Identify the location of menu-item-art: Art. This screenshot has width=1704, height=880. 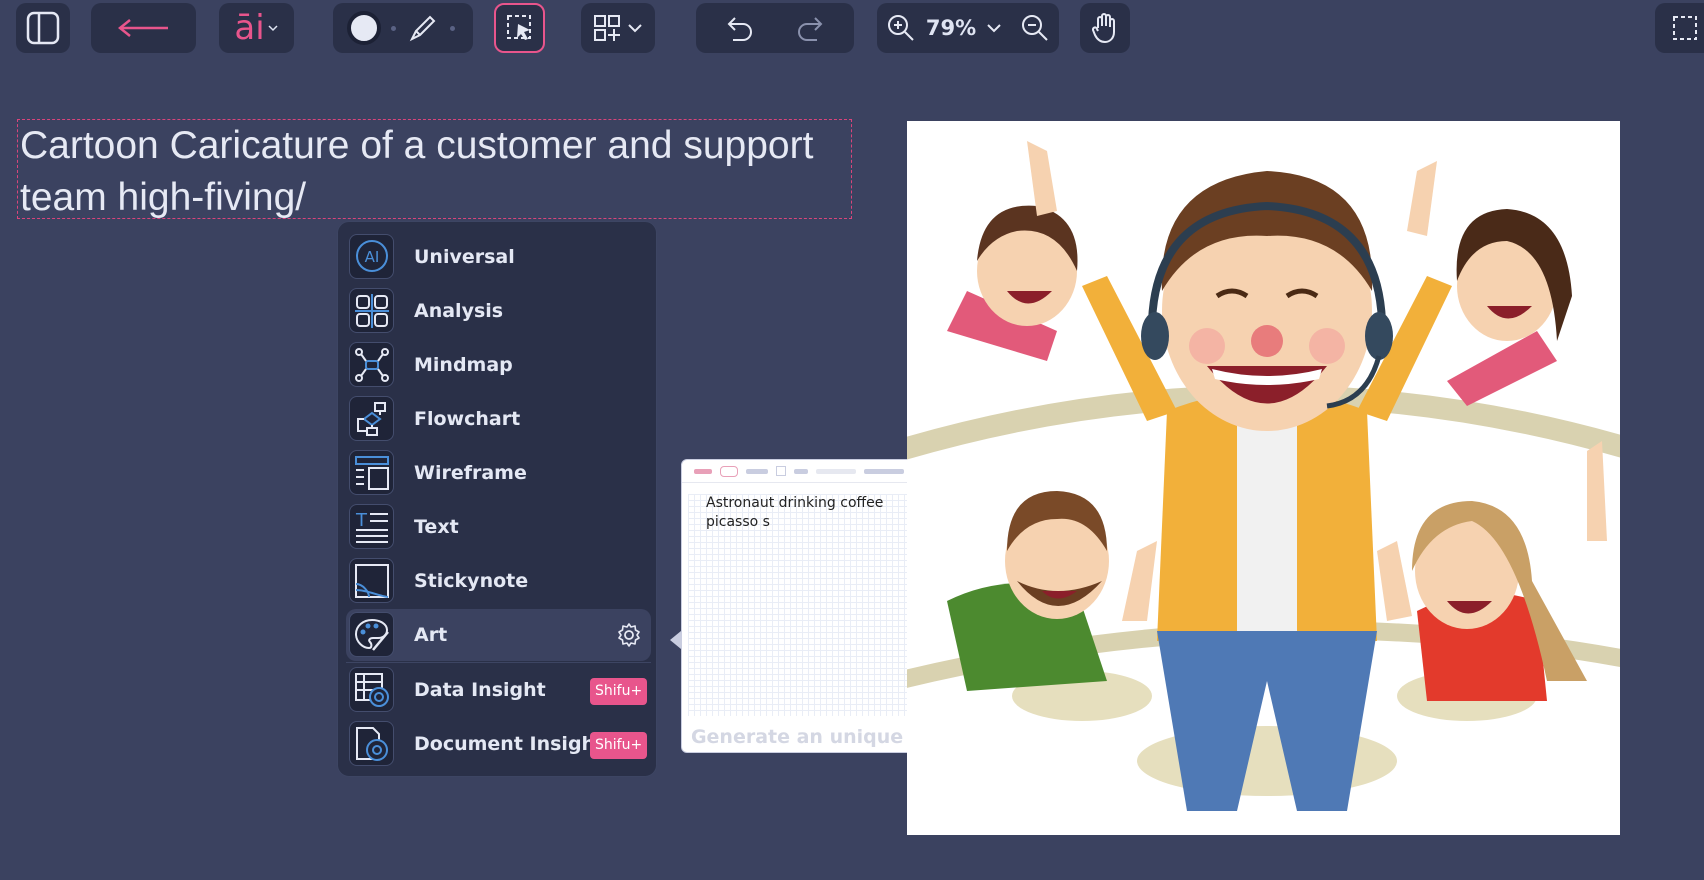
(498, 635).